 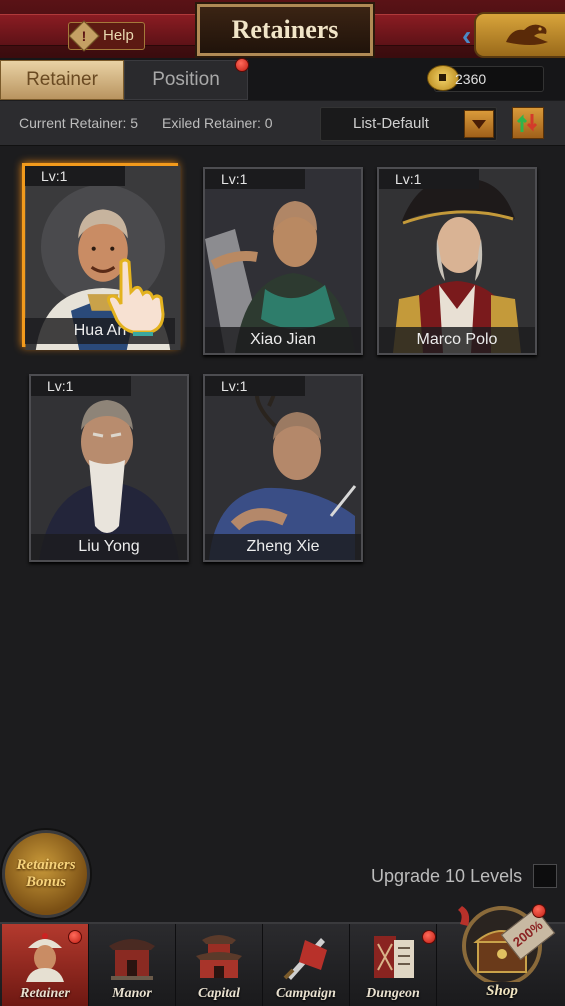 I want to click on sort-order-button, so click(x=528, y=123).